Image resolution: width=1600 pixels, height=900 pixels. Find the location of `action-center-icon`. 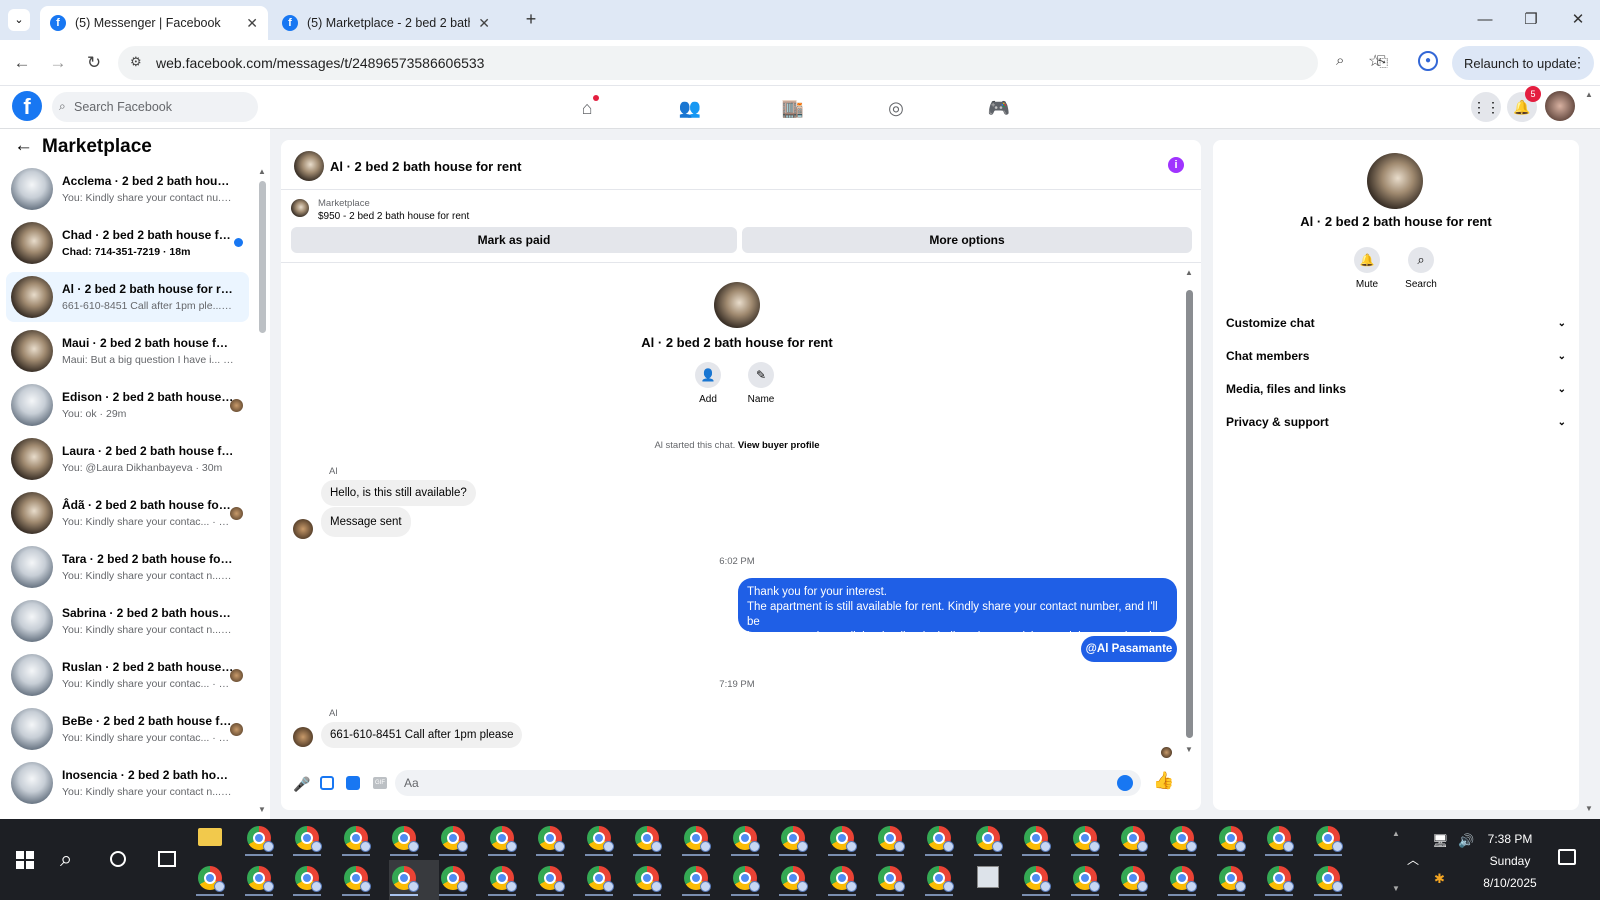

action-center-icon is located at coordinates (1567, 857).